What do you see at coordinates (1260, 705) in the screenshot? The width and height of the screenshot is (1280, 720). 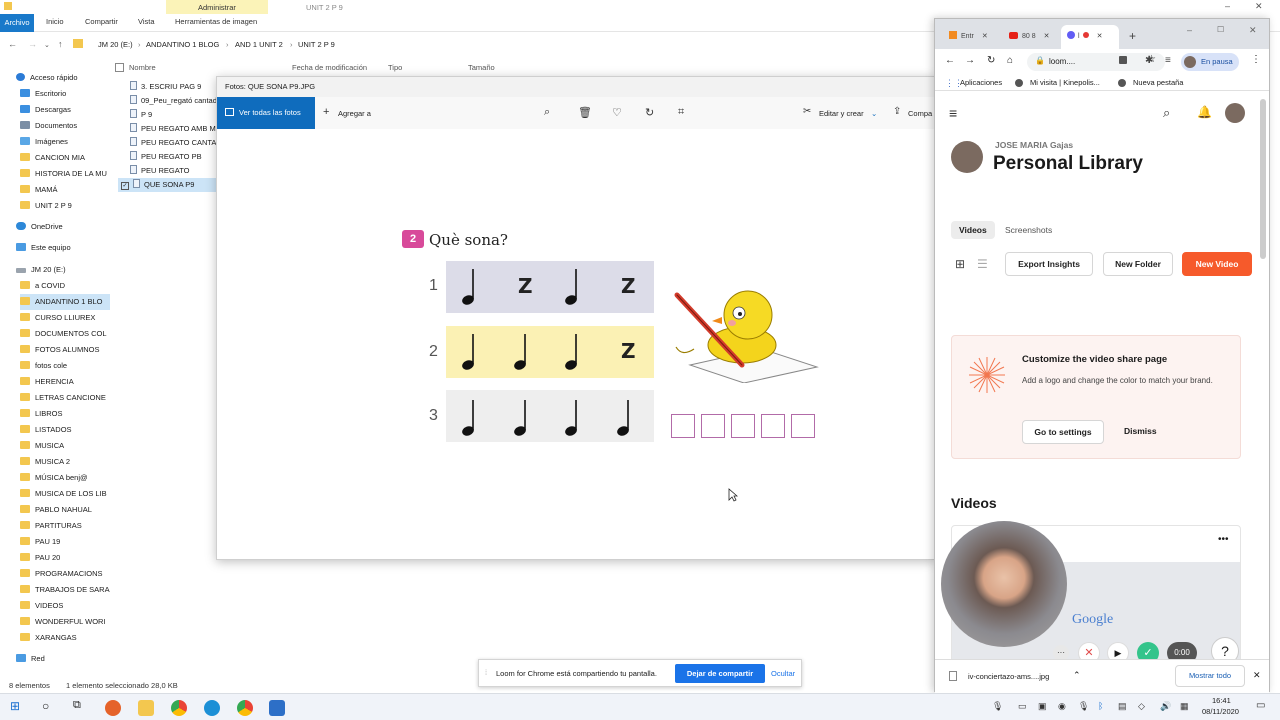 I see `notifications-icon: ▭` at bounding box center [1260, 705].